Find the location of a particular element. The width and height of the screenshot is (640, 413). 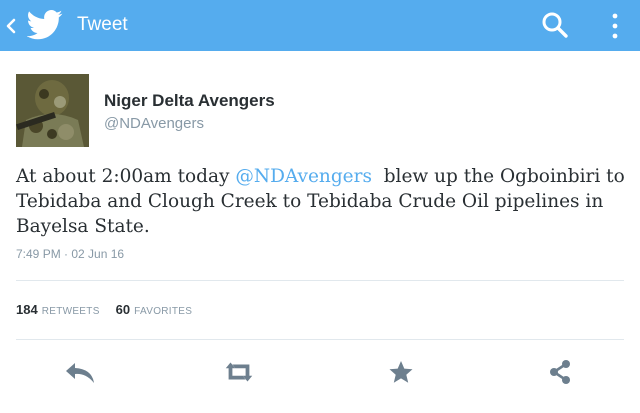

author-name: Niger Delta Avengers is located at coordinates (189, 101).